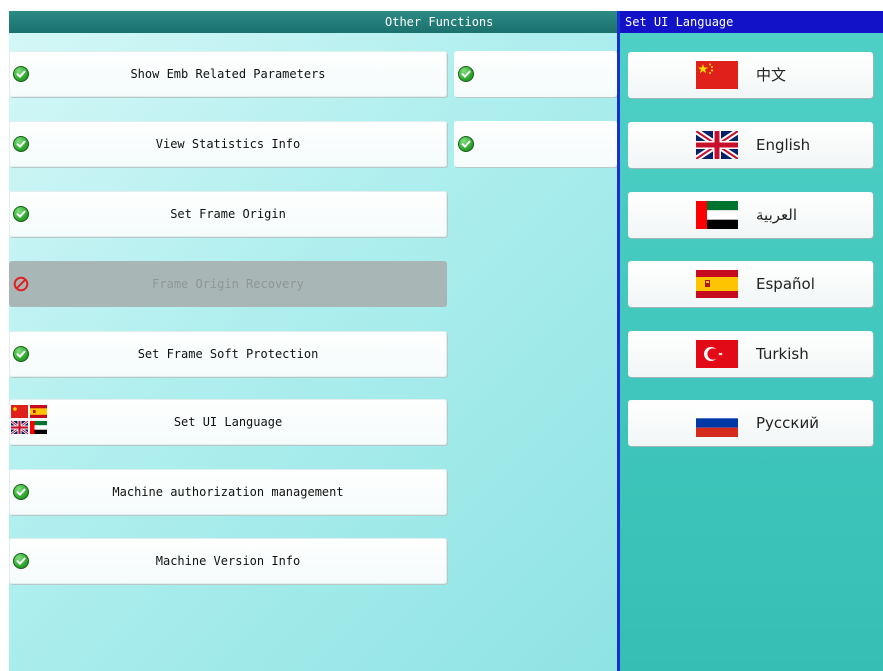 The height and width of the screenshot is (671, 883). I want to click on button-label: Machine authorization management, so click(228, 492).